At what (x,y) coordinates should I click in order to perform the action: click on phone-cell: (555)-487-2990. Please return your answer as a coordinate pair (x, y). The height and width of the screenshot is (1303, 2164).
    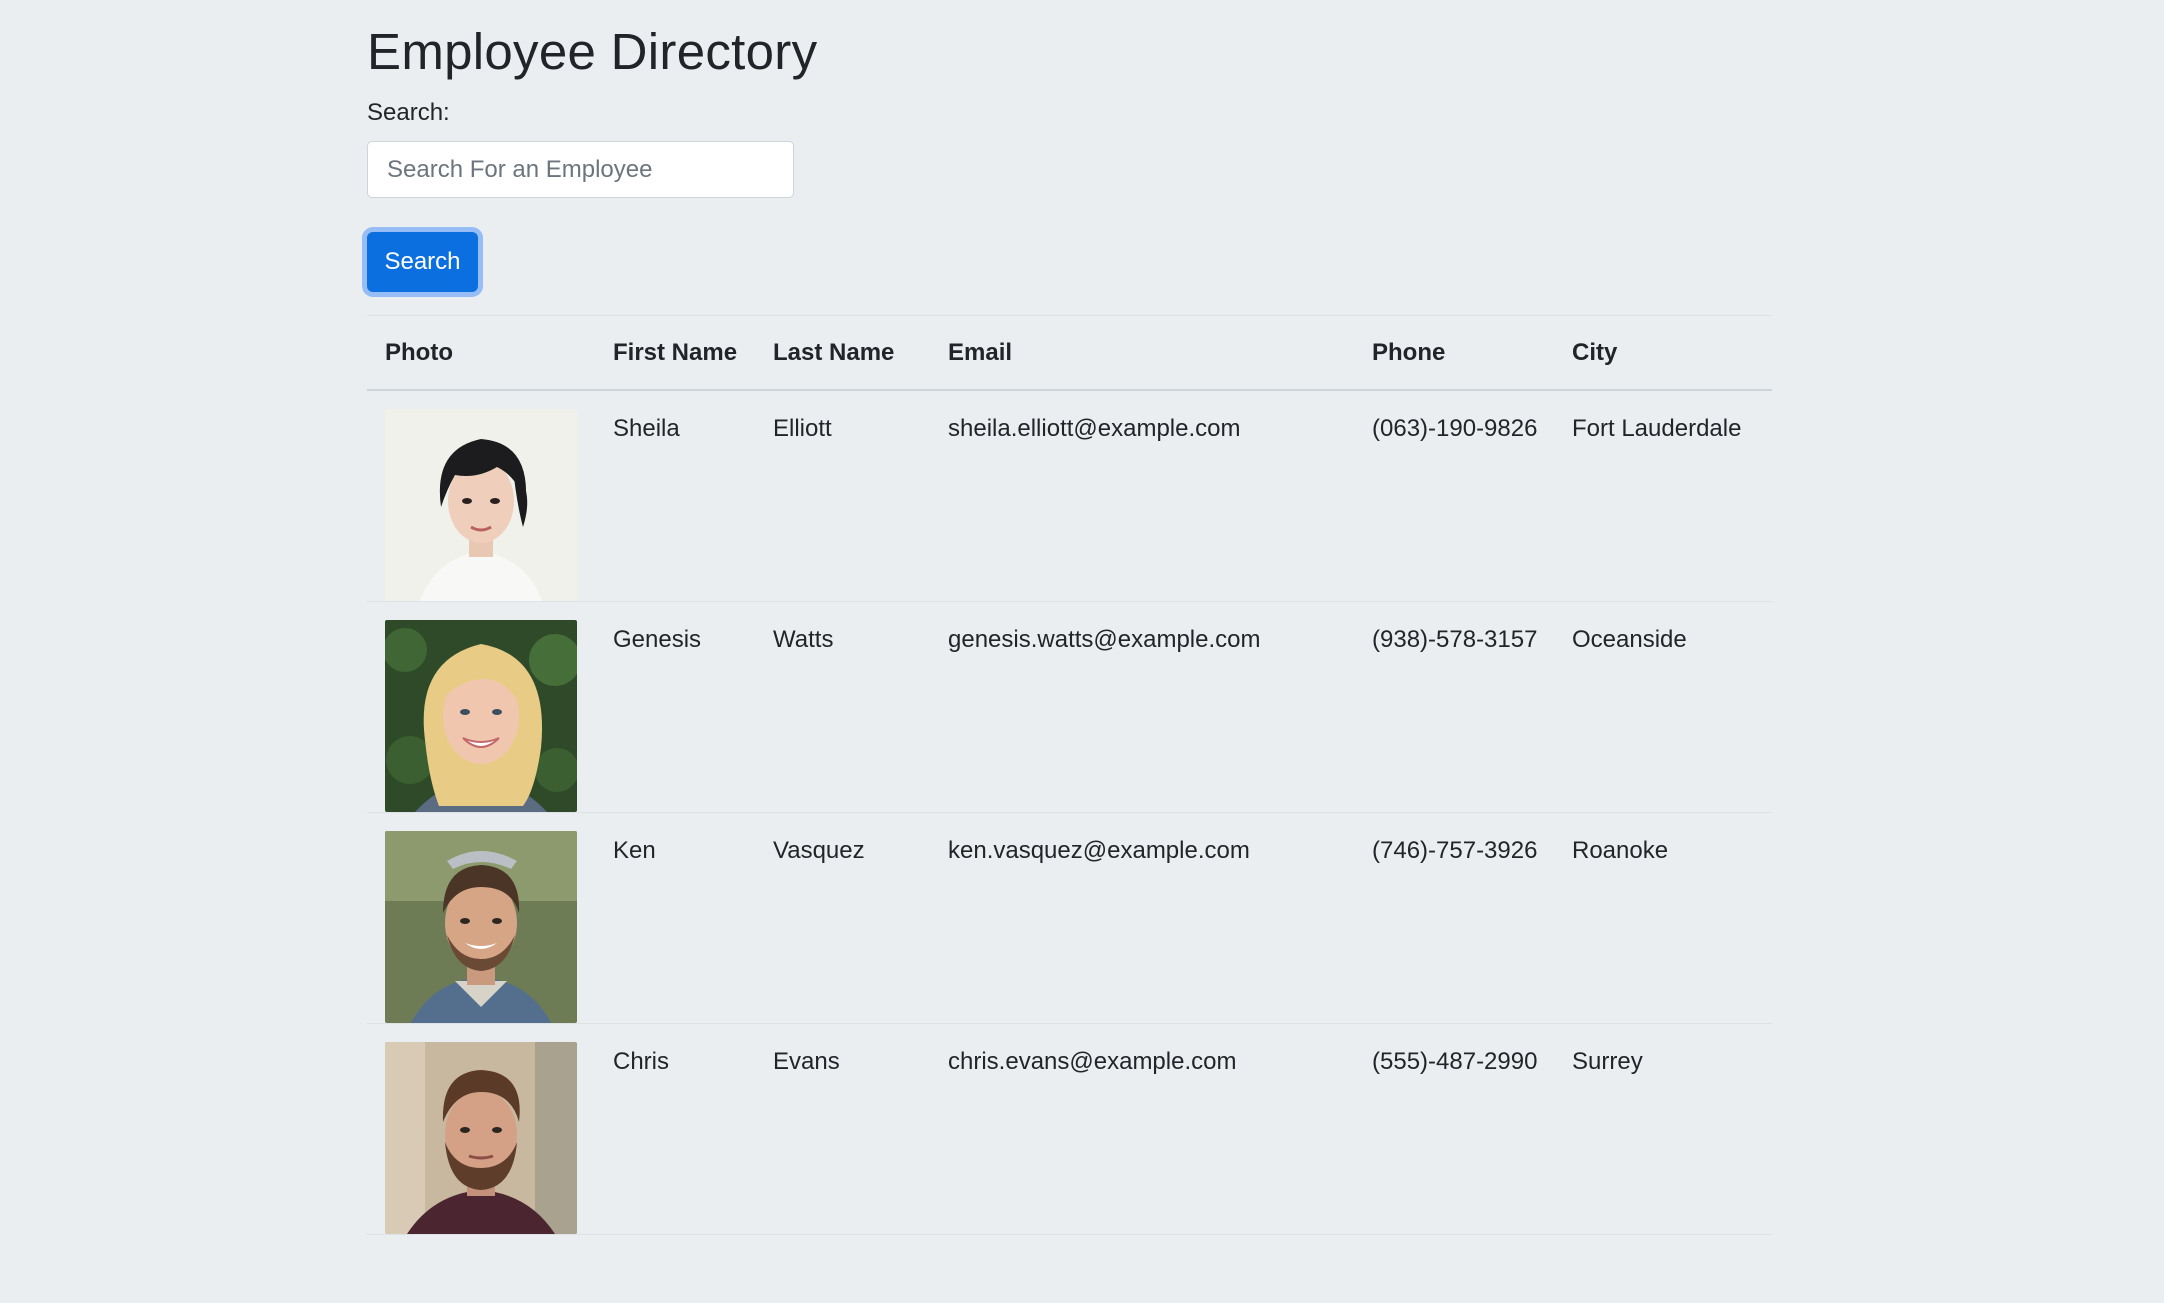
    Looking at the image, I should click on (1454, 1129).